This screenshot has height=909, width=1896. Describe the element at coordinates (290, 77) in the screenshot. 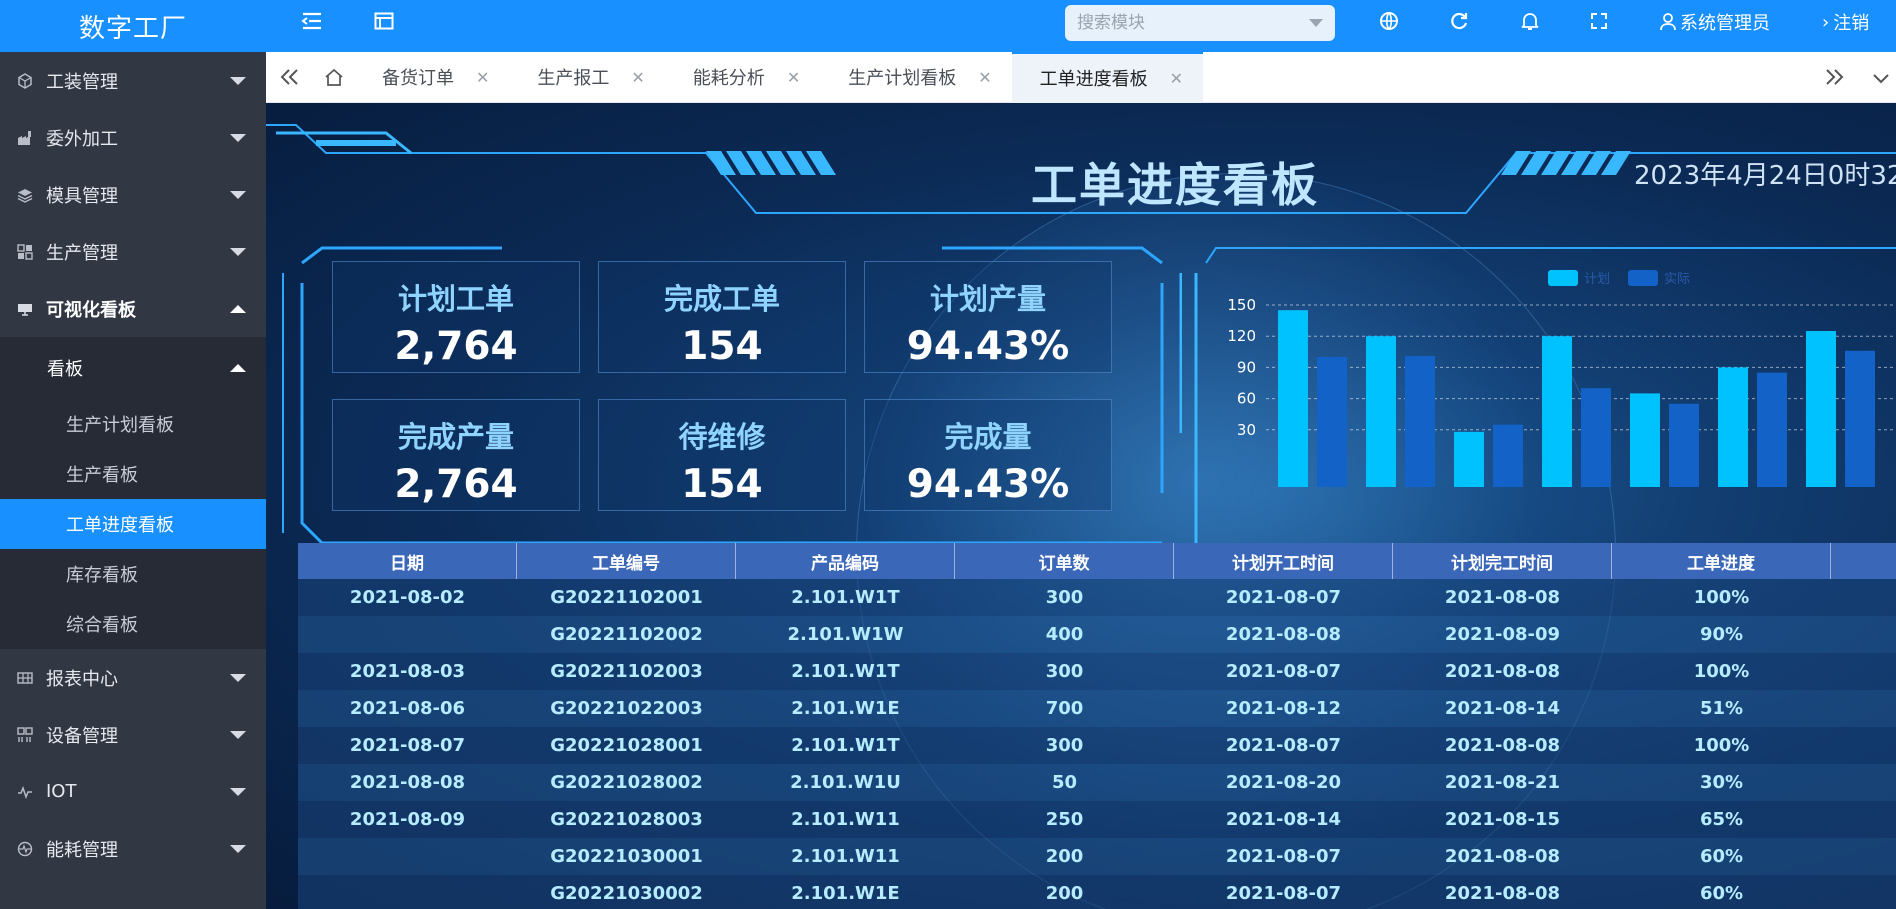

I see `double-chevron-left-icon` at that location.